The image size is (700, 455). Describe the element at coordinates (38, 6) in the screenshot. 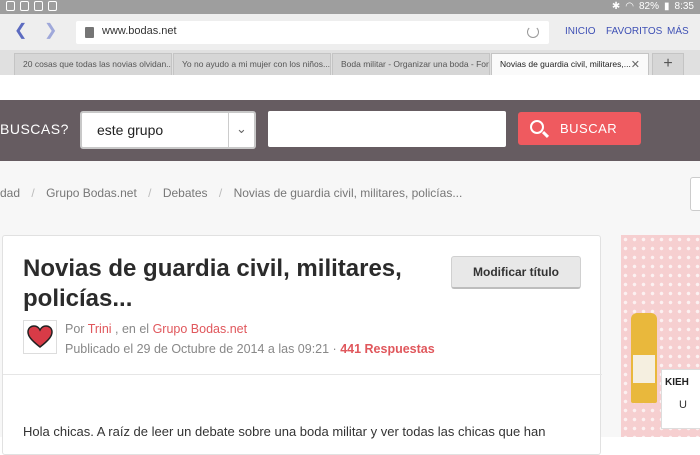

I see `upload-icon` at that location.